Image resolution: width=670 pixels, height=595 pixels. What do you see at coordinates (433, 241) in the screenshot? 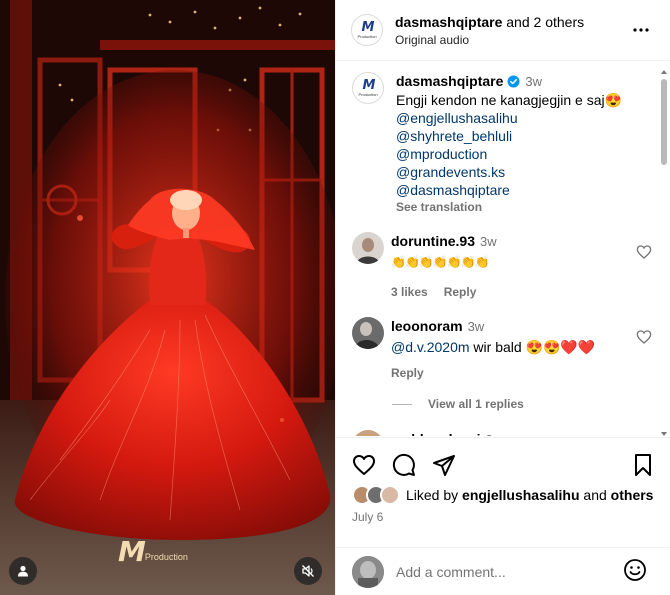
I see `comment-username: doruntine.93` at bounding box center [433, 241].